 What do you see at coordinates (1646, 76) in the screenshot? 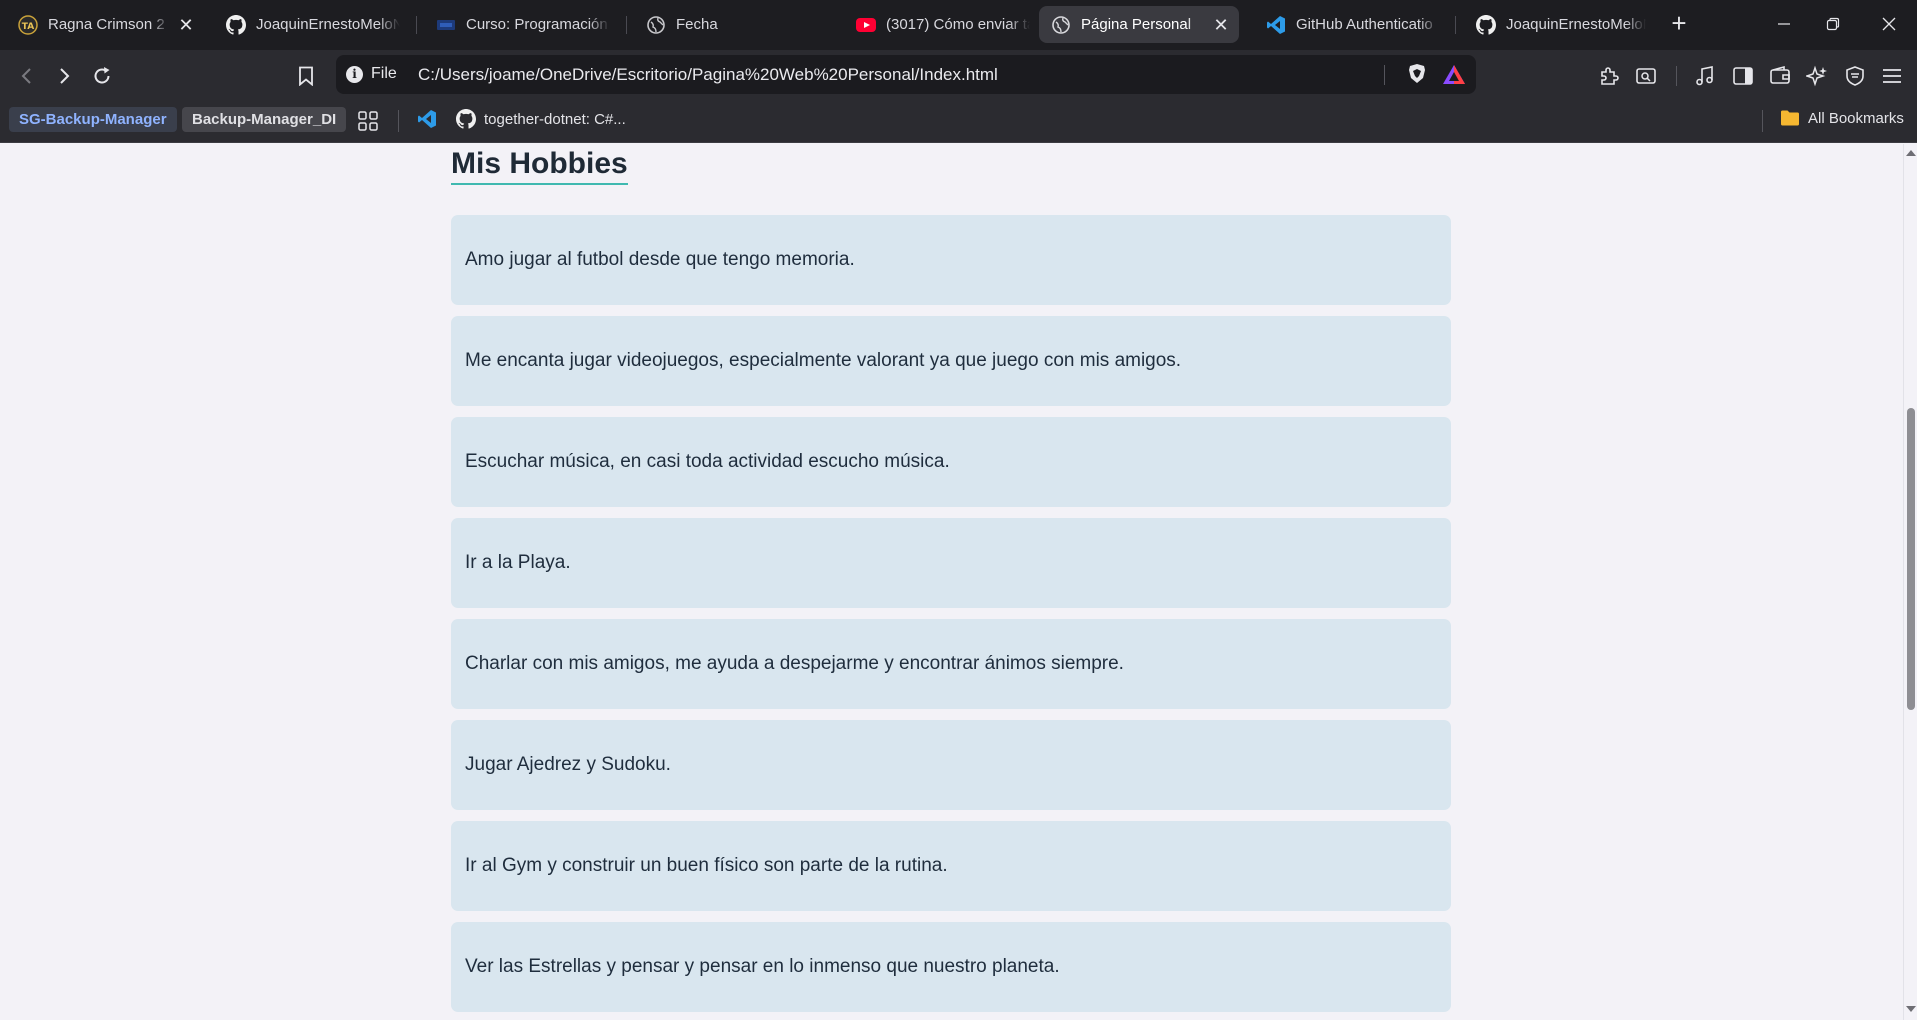
I see `screenshot-search-icon` at bounding box center [1646, 76].